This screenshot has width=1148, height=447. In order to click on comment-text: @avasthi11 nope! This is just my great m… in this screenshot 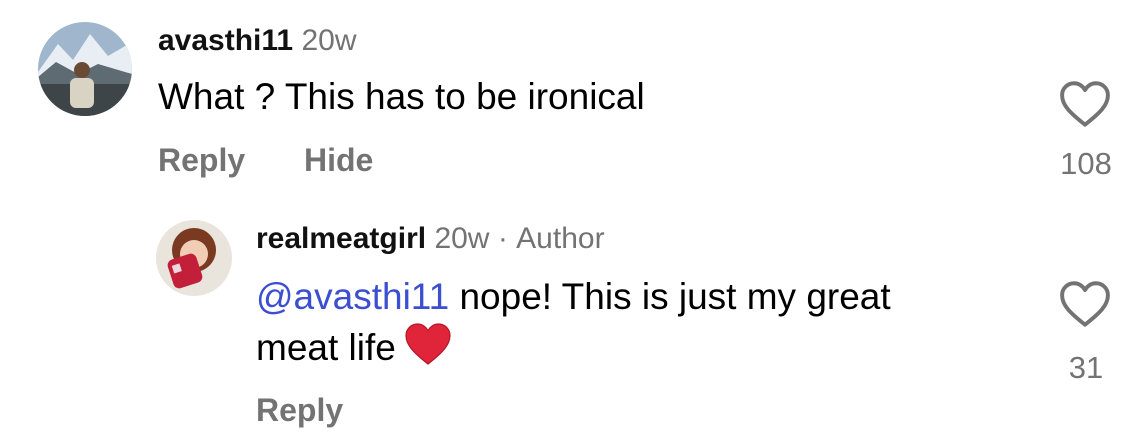, I will do `click(573, 325)`.